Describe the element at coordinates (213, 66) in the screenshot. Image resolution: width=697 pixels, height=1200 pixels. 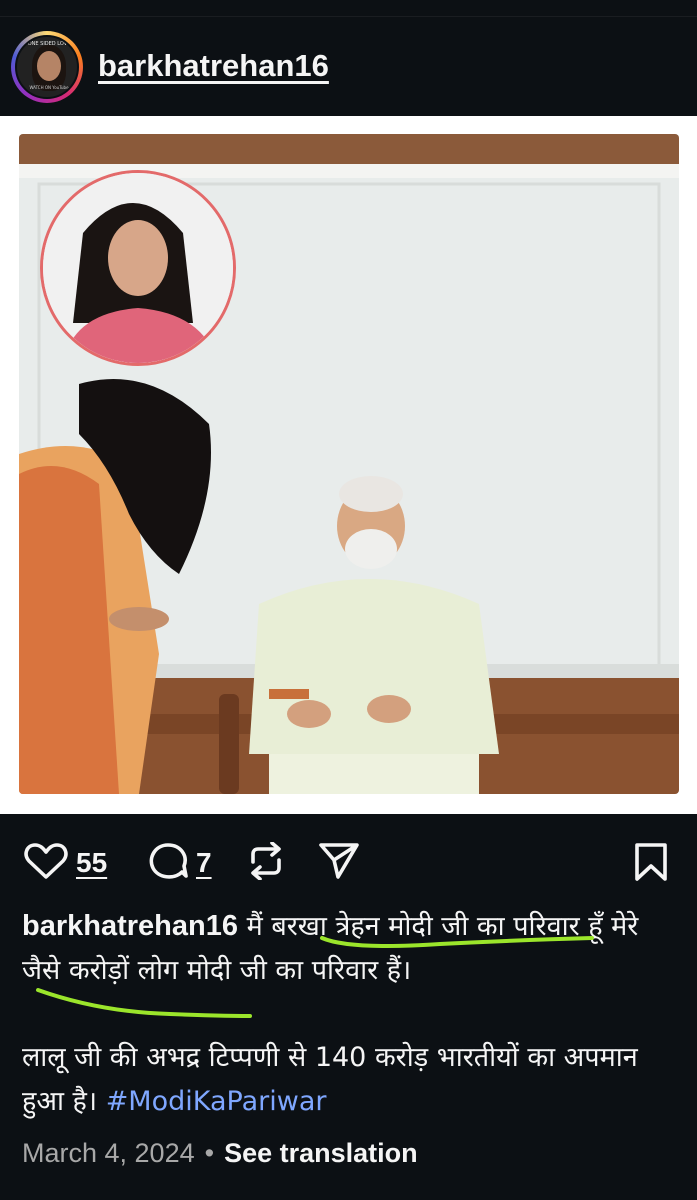
I see `post-username: barkhatrehan16` at that location.